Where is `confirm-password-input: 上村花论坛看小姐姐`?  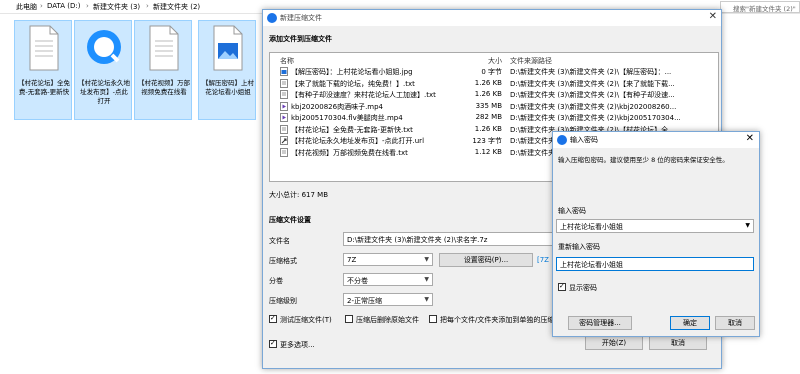
confirm-password-input: 上村花论坛看小姐姐 is located at coordinates (655, 264).